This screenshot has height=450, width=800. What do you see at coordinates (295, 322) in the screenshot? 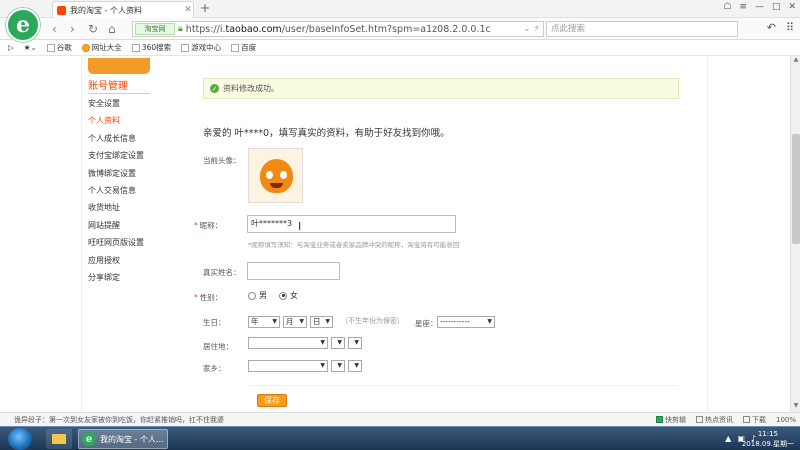
I see `birth-month-select: 月 ▼` at bounding box center [295, 322].